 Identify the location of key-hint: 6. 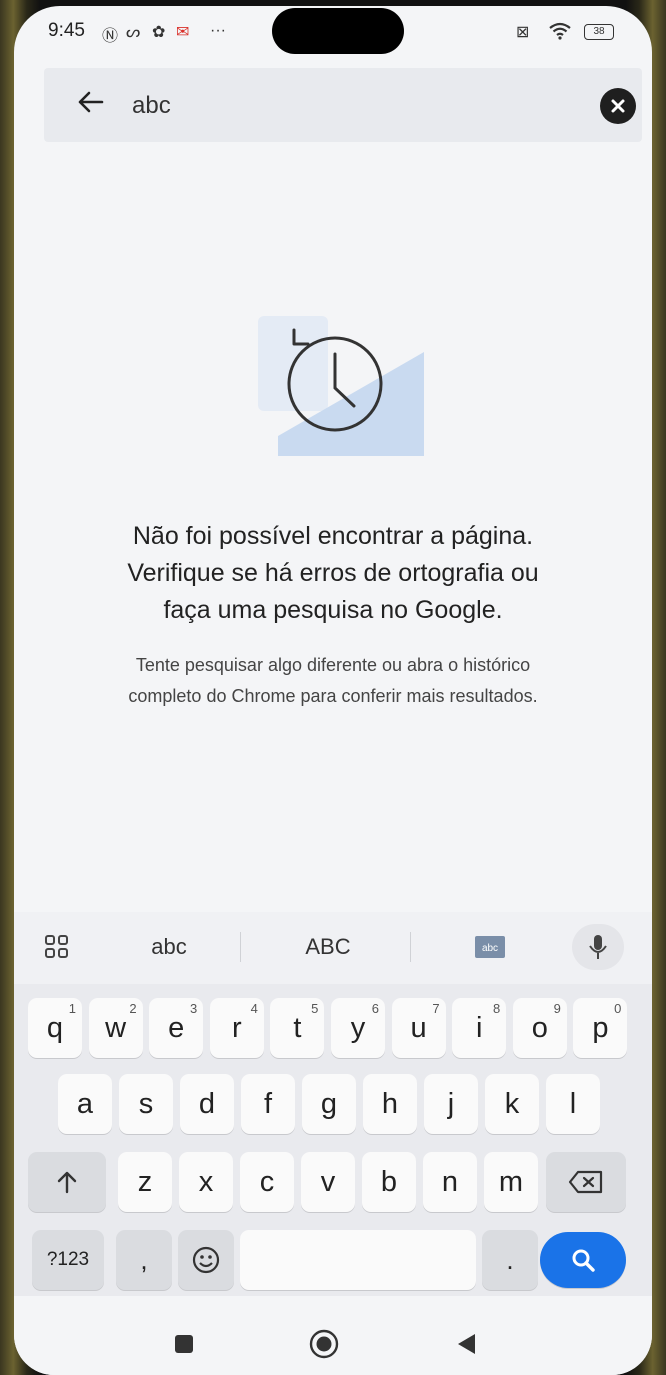
(375, 1008).